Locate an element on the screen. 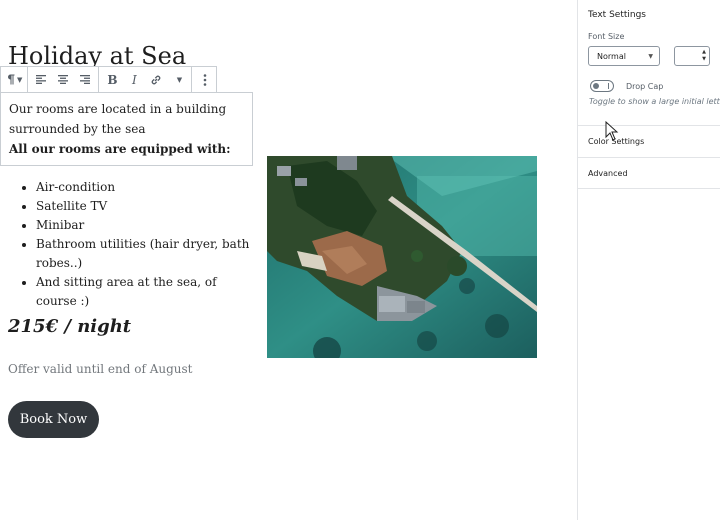 The width and height of the screenshot is (720, 520). list-item: Minibar is located at coordinates (144, 225).